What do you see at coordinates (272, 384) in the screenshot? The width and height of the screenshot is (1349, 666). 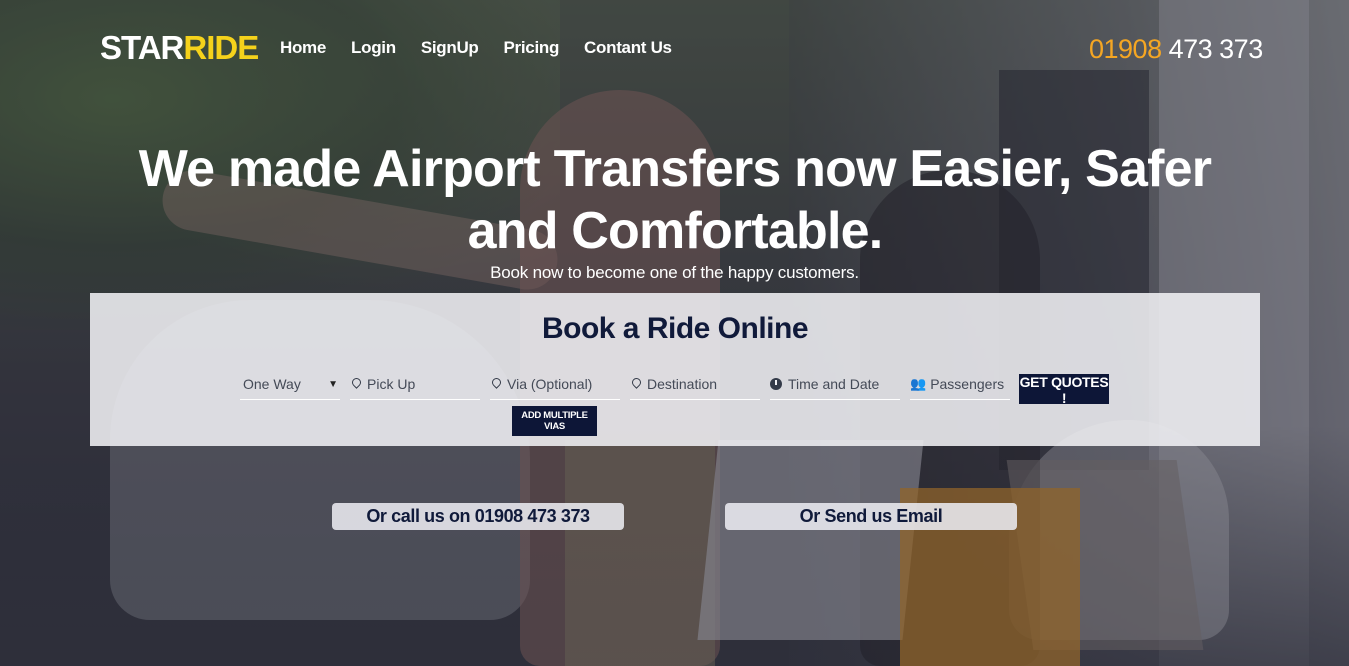 I see `trip-type-value: One Way` at bounding box center [272, 384].